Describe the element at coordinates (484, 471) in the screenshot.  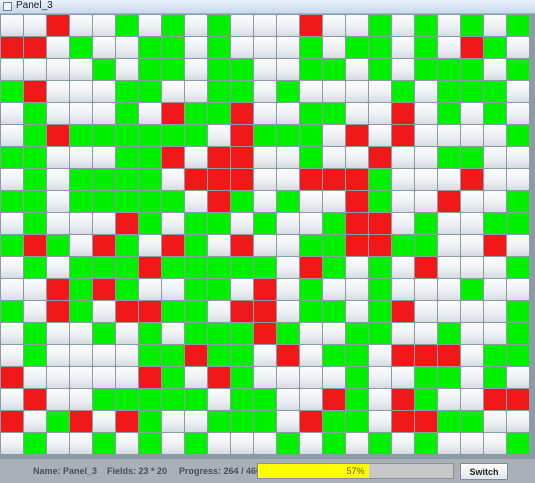
I see `switch-button: Switch` at that location.